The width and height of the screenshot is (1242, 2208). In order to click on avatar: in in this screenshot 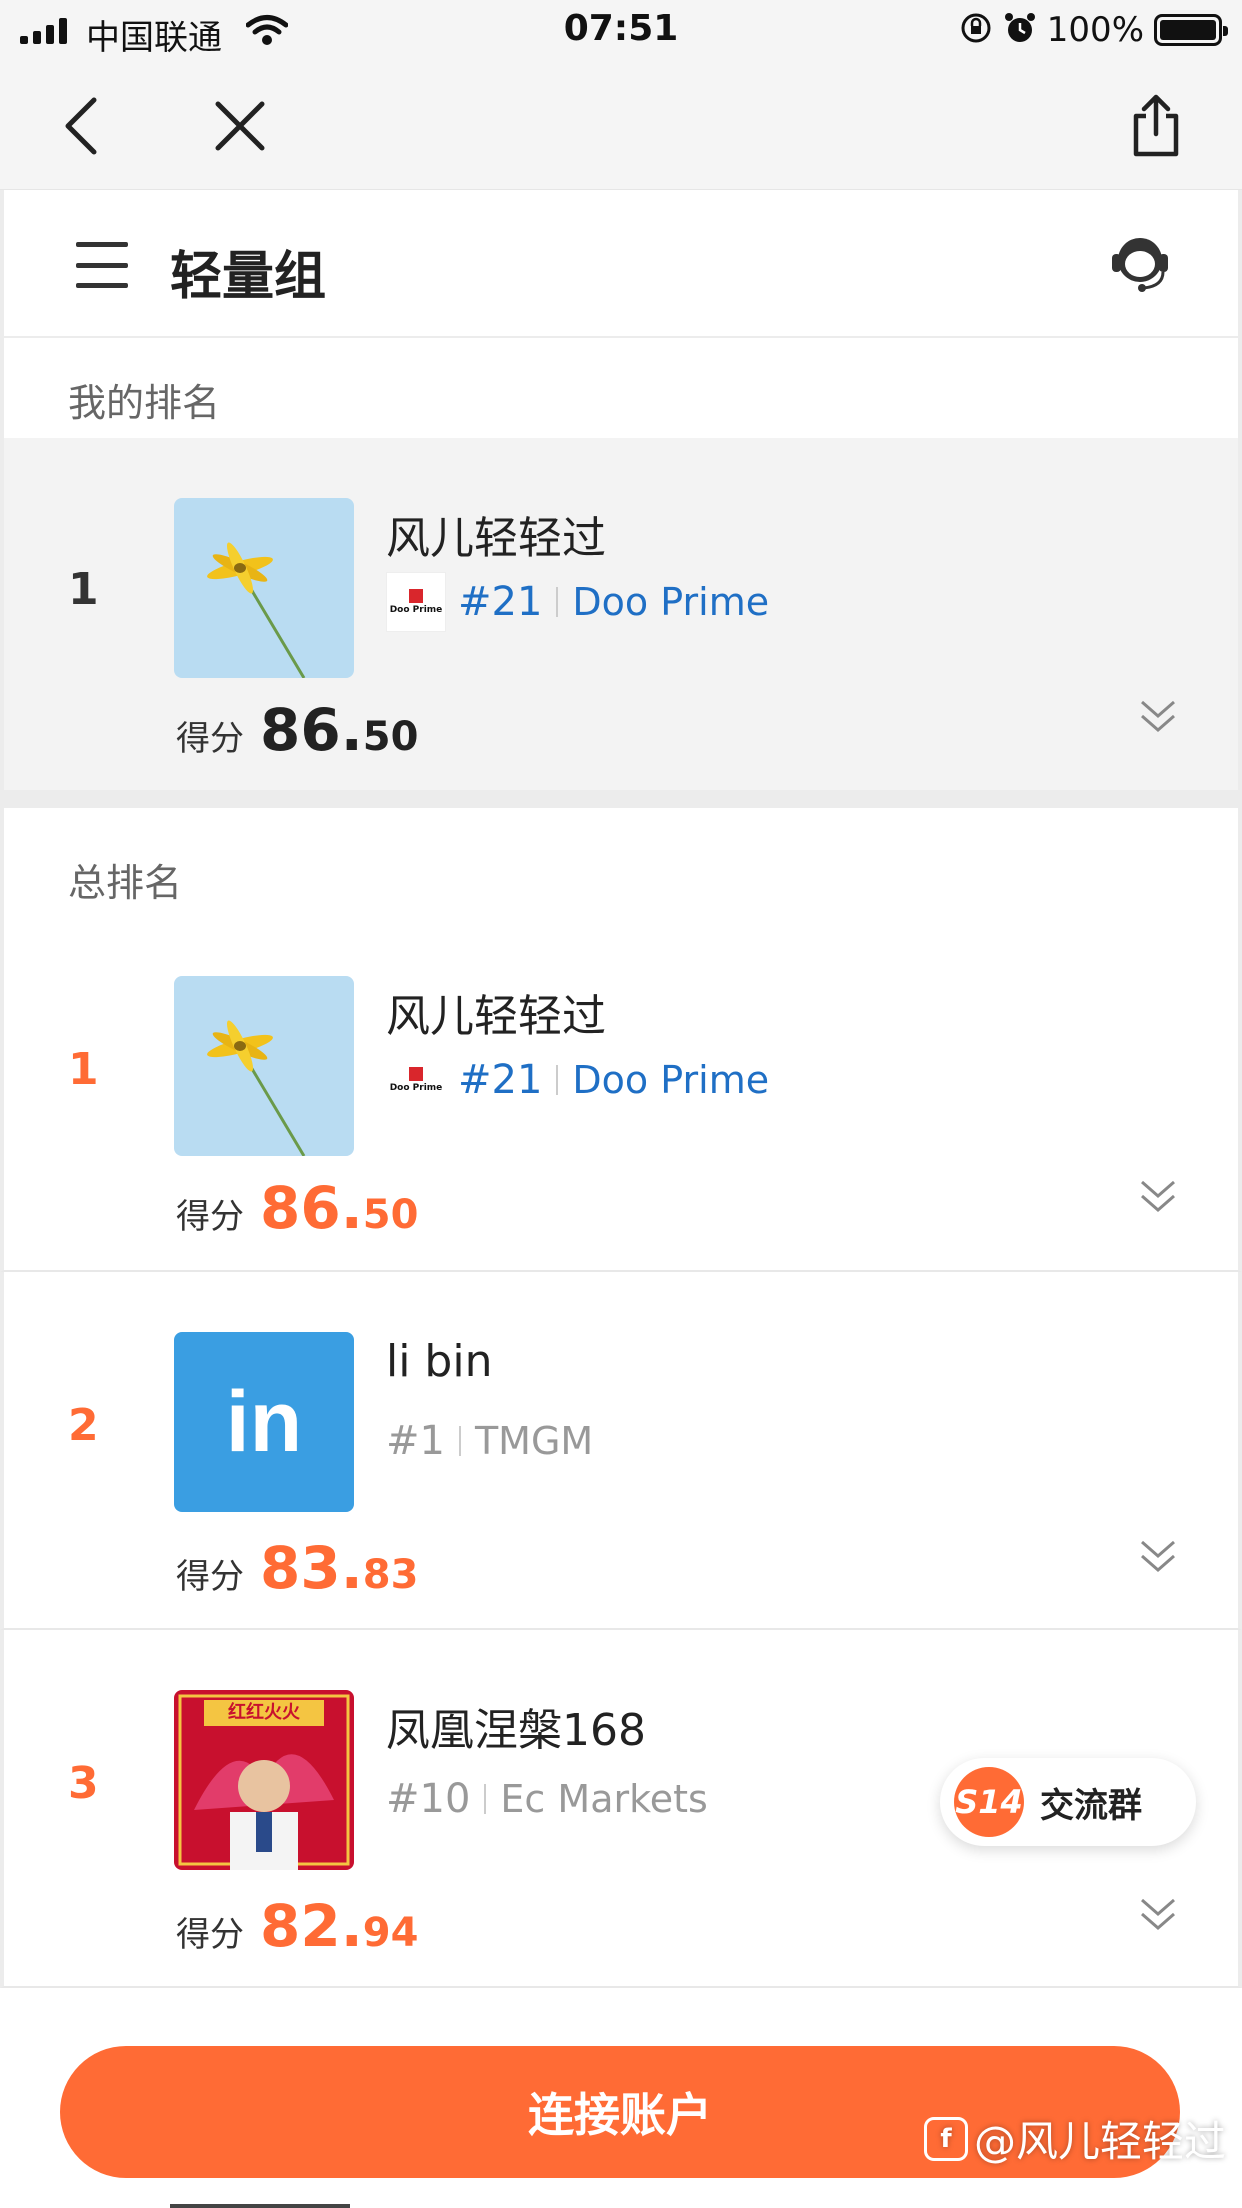, I will do `click(264, 1422)`.